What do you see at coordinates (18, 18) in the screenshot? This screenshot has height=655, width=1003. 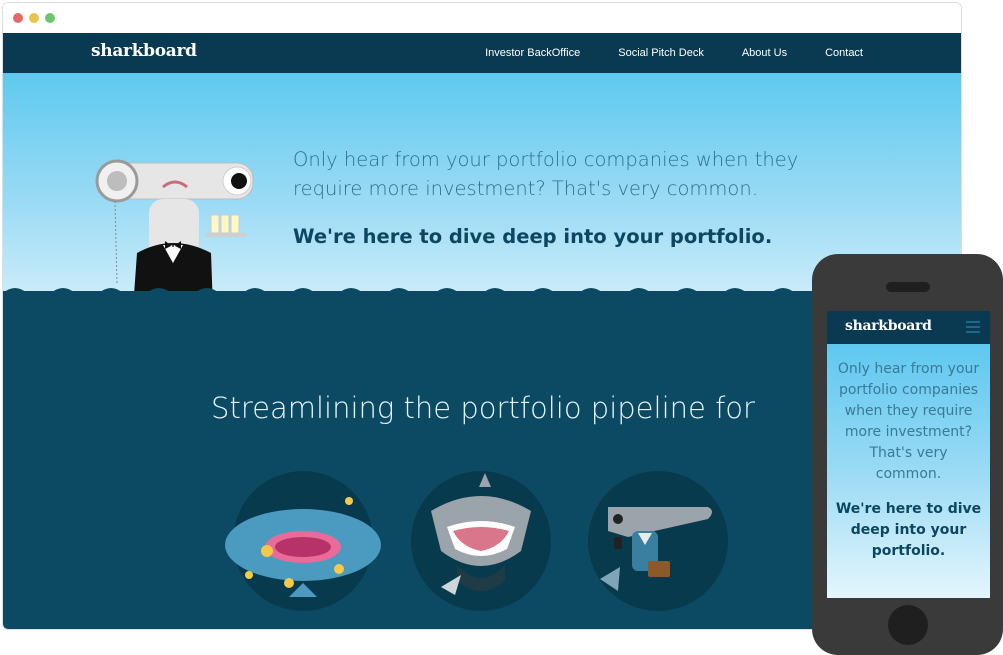 I see `close-window-dot` at bounding box center [18, 18].